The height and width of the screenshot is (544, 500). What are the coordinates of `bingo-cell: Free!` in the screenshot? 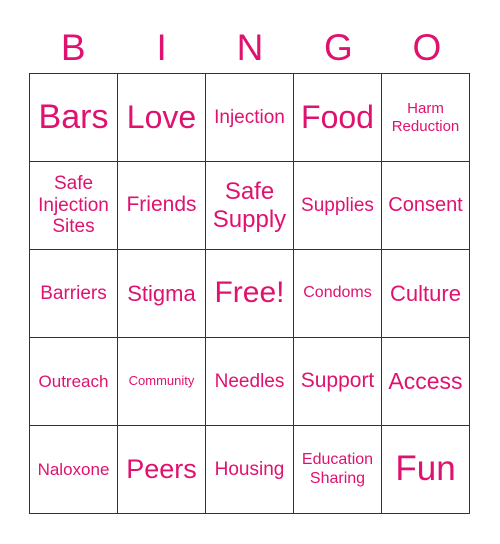 It's located at (249, 293).